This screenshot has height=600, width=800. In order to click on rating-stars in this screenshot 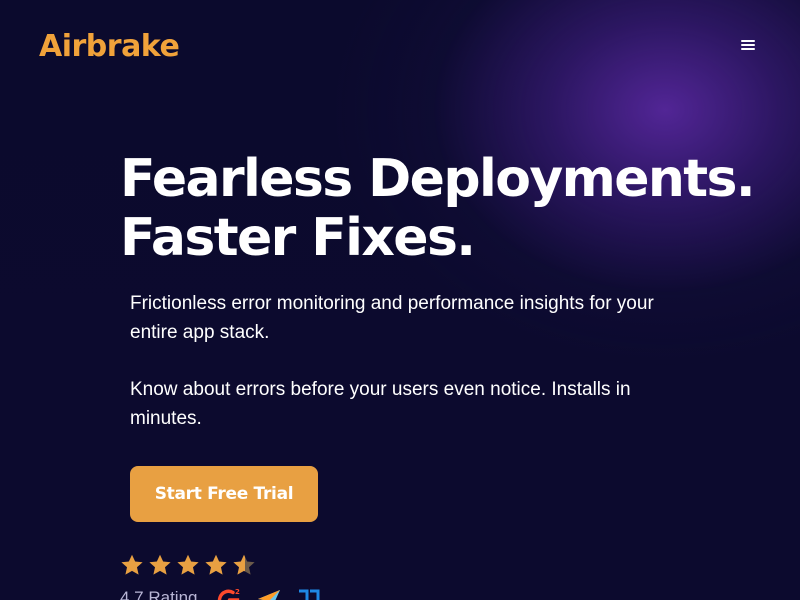, I will do `click(188, 565)`.